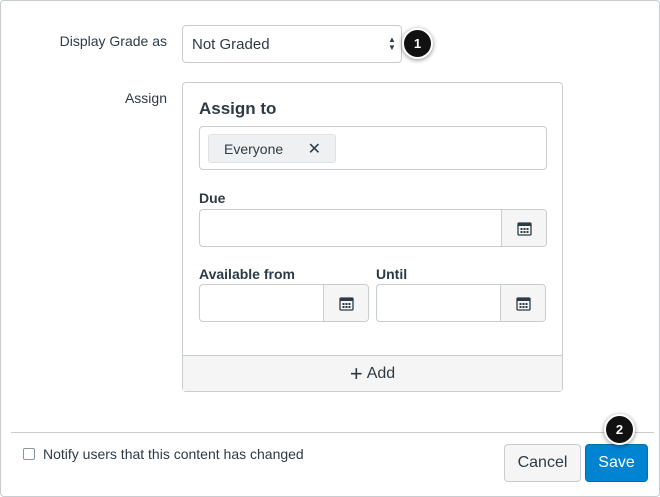 The height and width of the screenshot is (497, 660). I want to click on due-calendar-button, so click(523, 228).